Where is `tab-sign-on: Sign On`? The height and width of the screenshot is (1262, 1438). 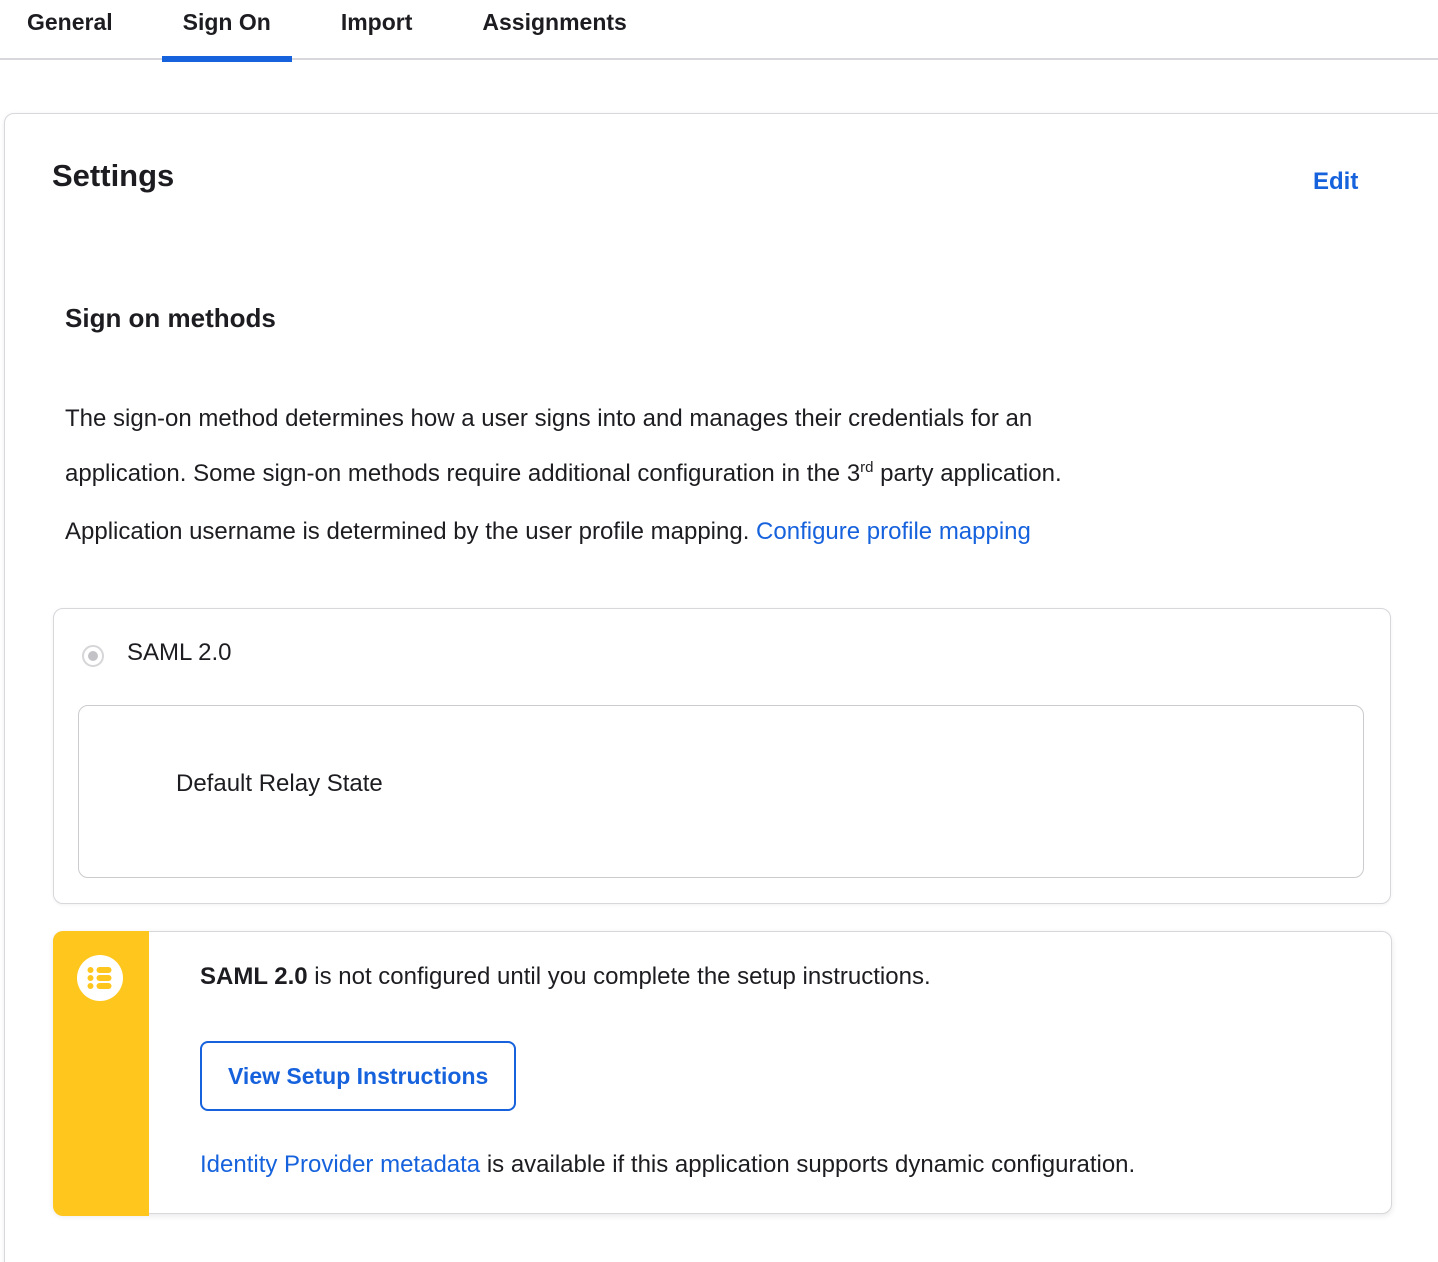
tab-sign-on: Sign On is located at coordinates (227, 31).